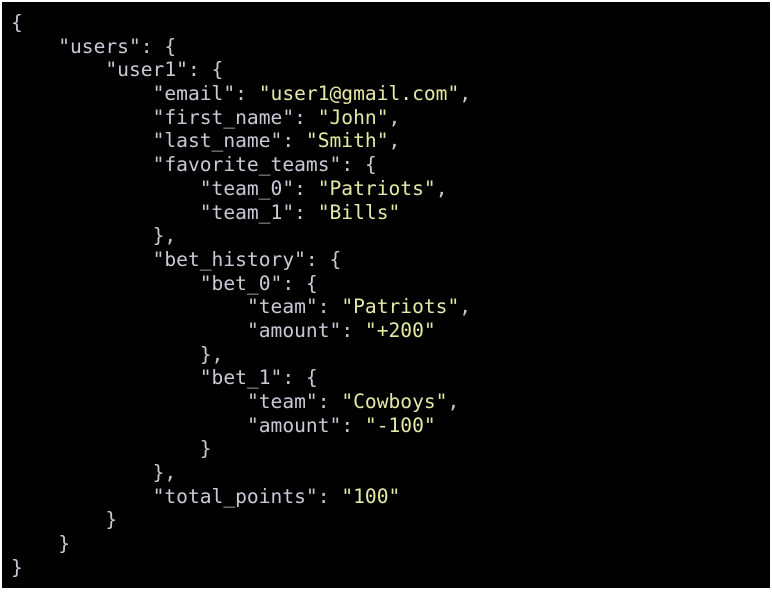 This screenshot has width=772, height=592. Describe the element at coordinates (241, 23) in the screenshot. I see `code-line: {` at that location.